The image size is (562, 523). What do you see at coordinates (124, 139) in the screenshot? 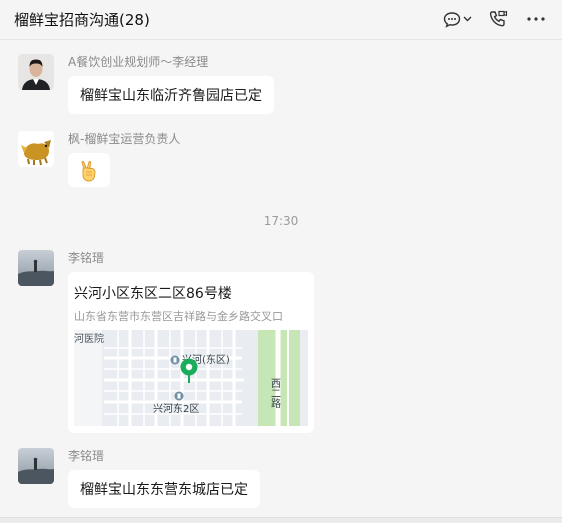
I see `sender-name: 枫-榴鲜宝运营负责人` at bounding box center [124, 139].